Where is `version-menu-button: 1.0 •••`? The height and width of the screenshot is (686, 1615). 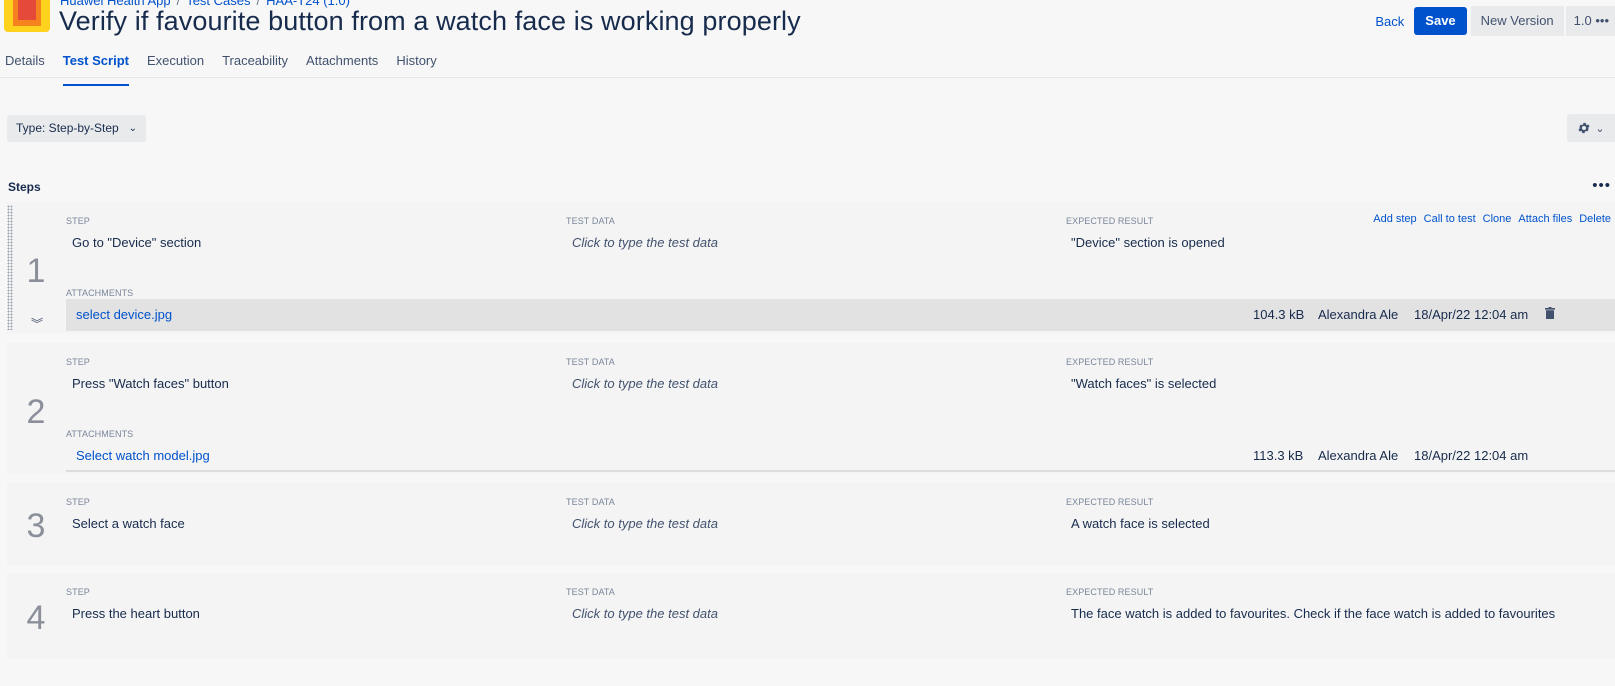 version-menu-button: 1.0 ••• is located at coordinates (1590, 21).